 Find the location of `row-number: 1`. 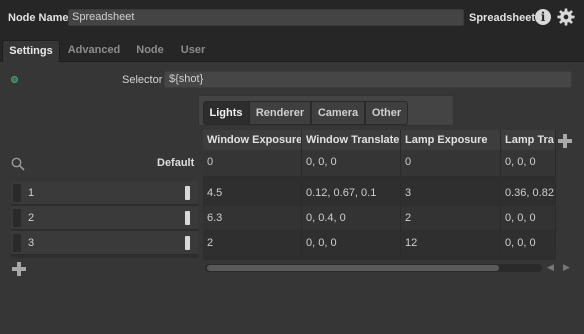

row-number: 1 is located at coordinates (31, 193).